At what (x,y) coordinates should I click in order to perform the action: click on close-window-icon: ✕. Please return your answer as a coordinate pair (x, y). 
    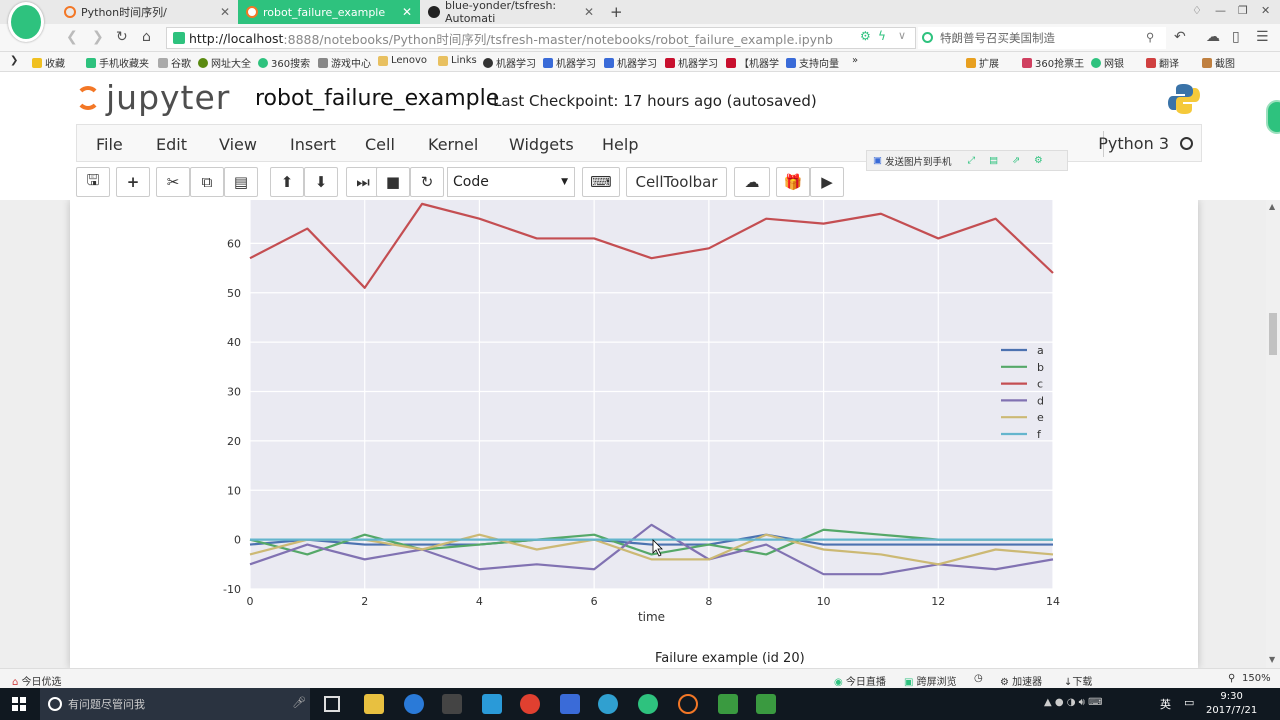
    Looking at the image, I should click on (1265, 10).